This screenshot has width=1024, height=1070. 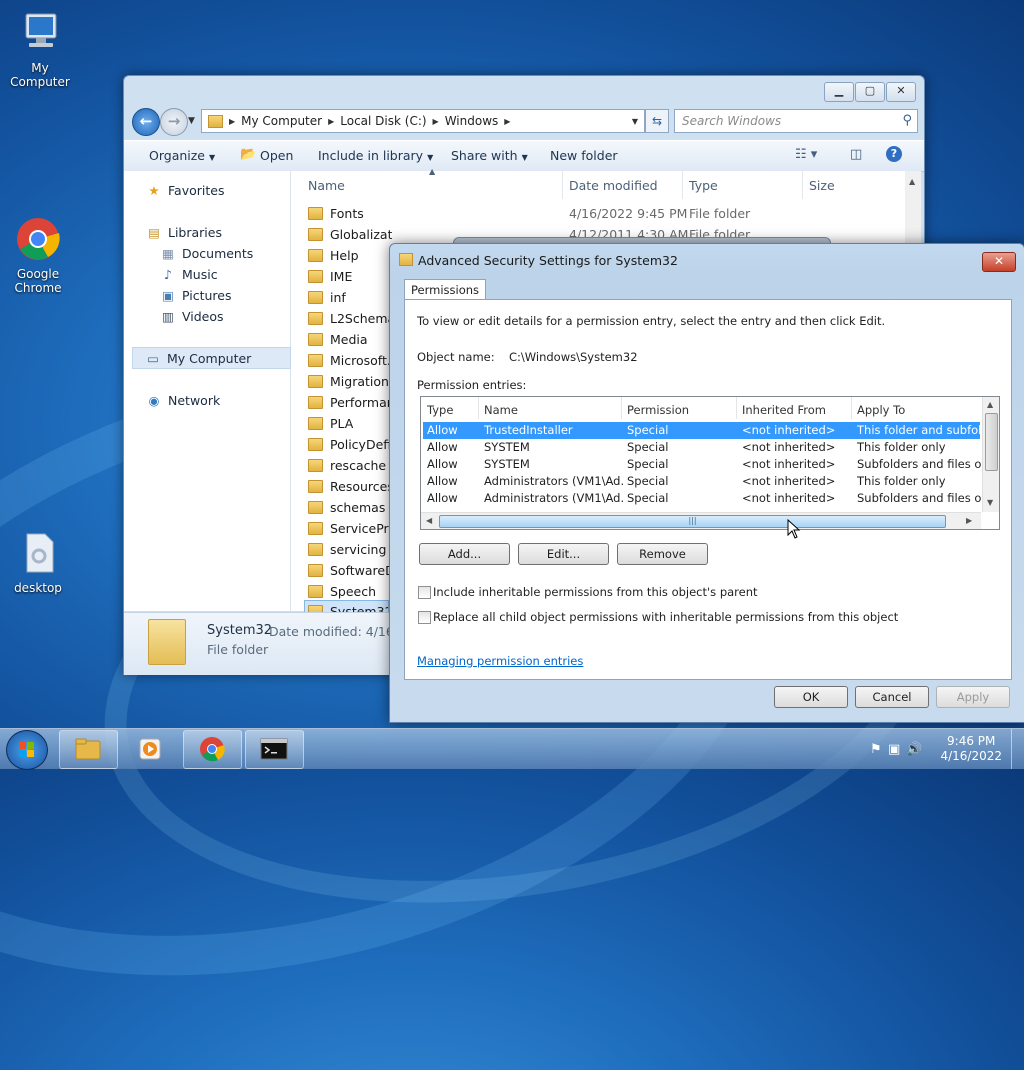 What do you see at coordinates (991, 442) in the screenshot?
I see `scroll-thumb` at bounding box center [991, 442].